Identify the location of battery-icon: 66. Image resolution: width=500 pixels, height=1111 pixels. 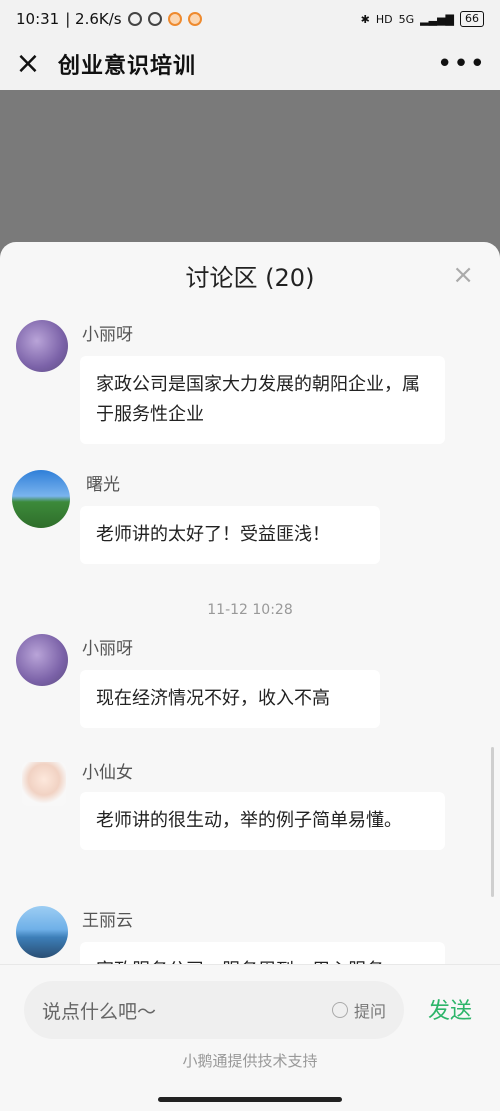
(472, 19).